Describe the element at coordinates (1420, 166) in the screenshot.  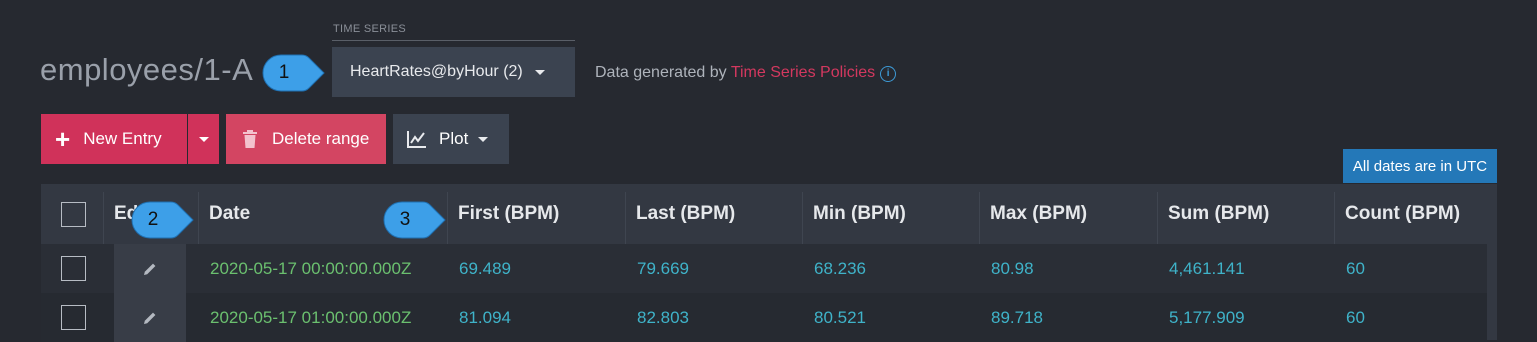
I see `utc-badge: All dates are in UTC` at that location.